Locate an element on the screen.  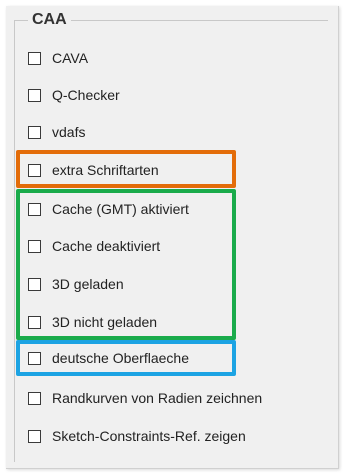
option-label: Q-Checker is located at coordinates (86, 95).